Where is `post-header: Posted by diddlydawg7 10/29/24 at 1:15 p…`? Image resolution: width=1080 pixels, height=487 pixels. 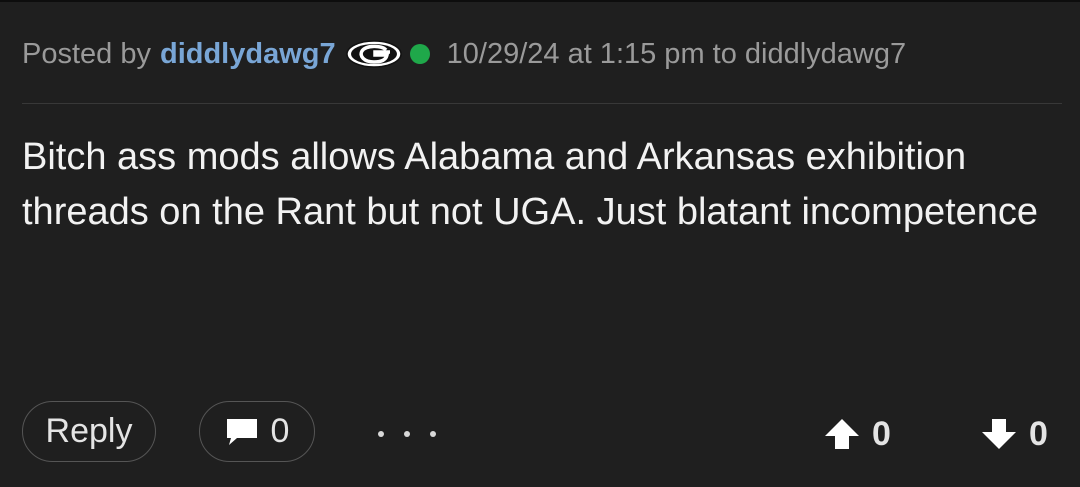
post-header: Posted by diddlydawg7 10/29/24 at 1:15 p… is located at coordinates (464, 54).